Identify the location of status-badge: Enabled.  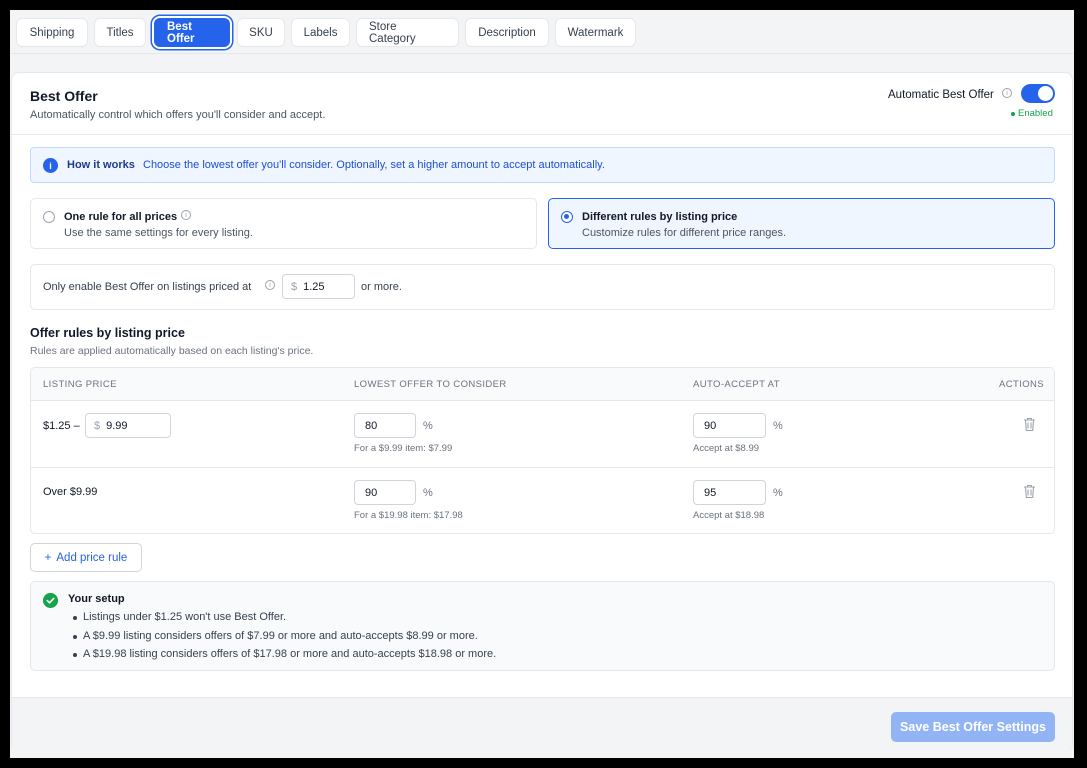
(1032, 113).